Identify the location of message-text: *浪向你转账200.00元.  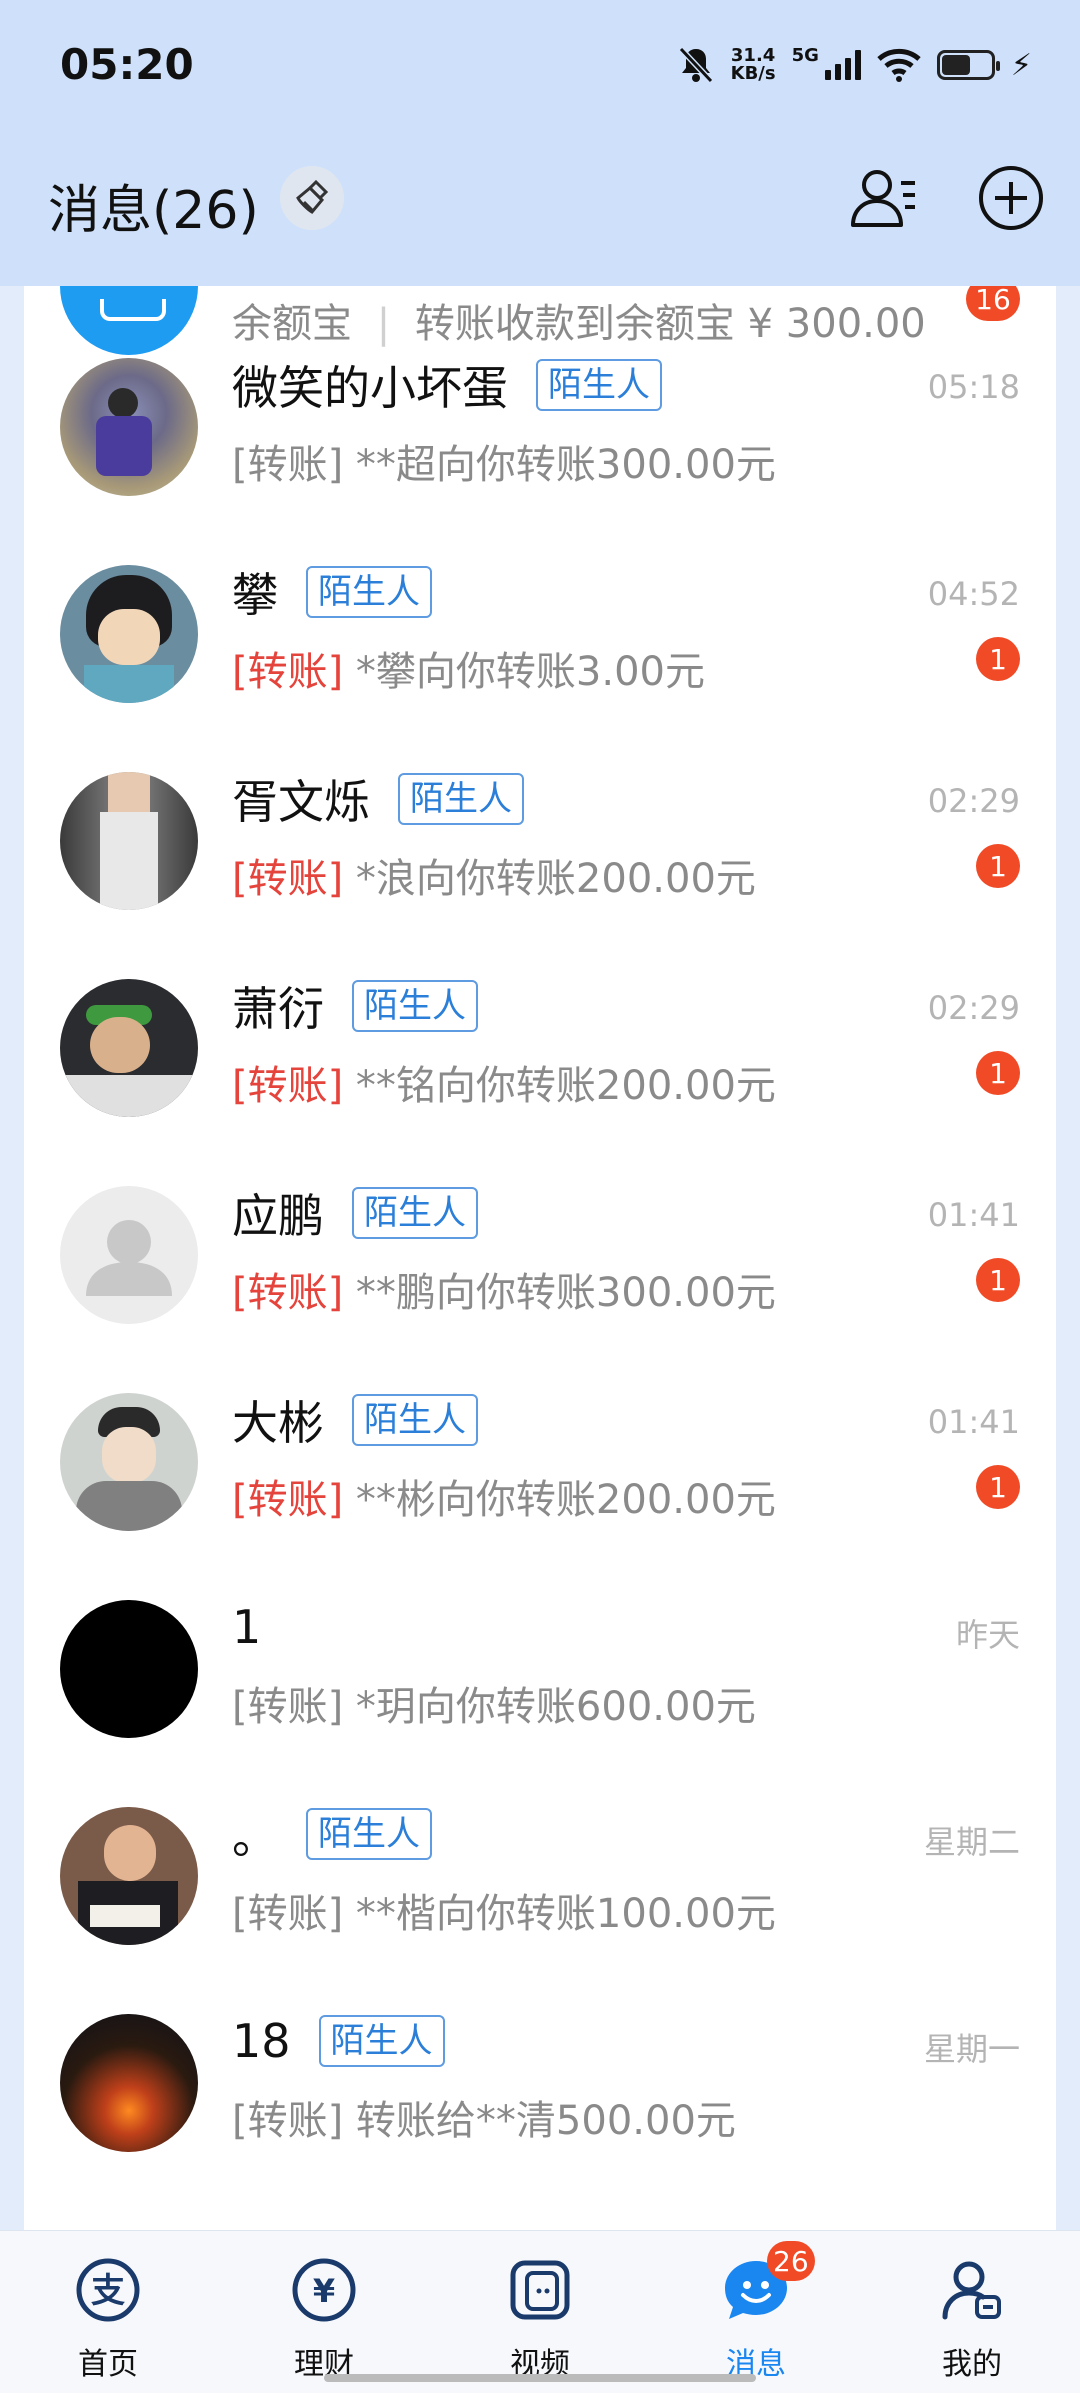
(549, 879).